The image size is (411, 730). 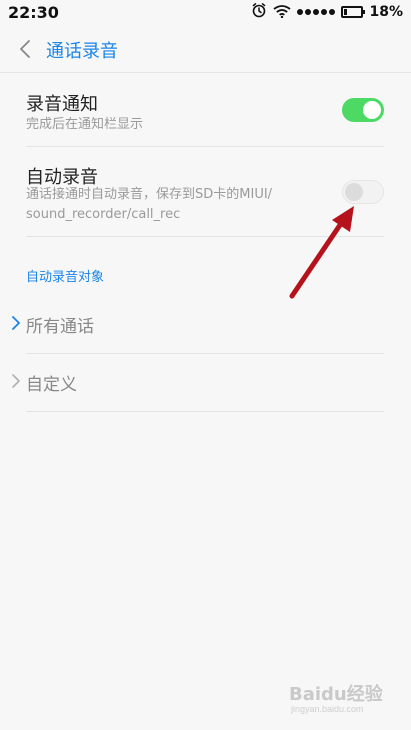 I want to click on option-label: 所有通话, so click(x=60, y=327).